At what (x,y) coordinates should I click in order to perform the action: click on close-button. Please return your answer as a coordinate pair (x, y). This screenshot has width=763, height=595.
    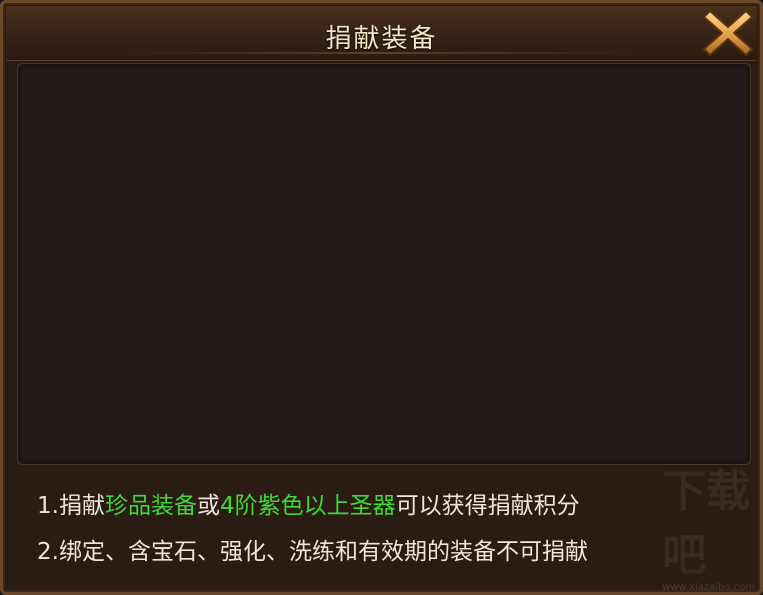
    Looking at the image, I should click on (728, 33).